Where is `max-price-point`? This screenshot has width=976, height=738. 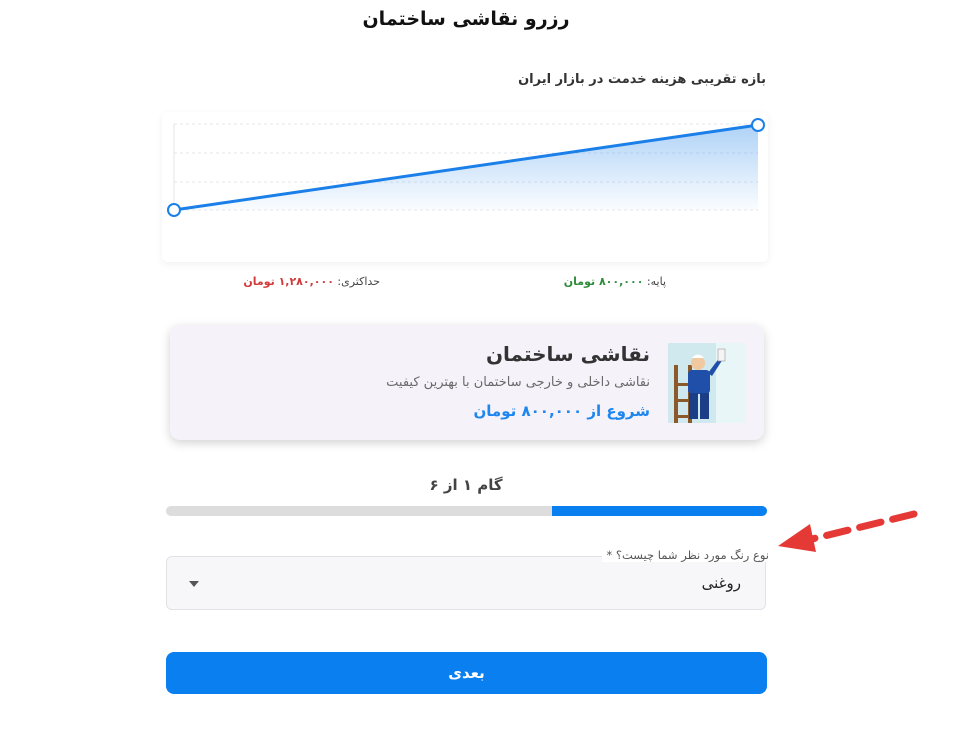 max-price-point is located at coordinates (758, 125).